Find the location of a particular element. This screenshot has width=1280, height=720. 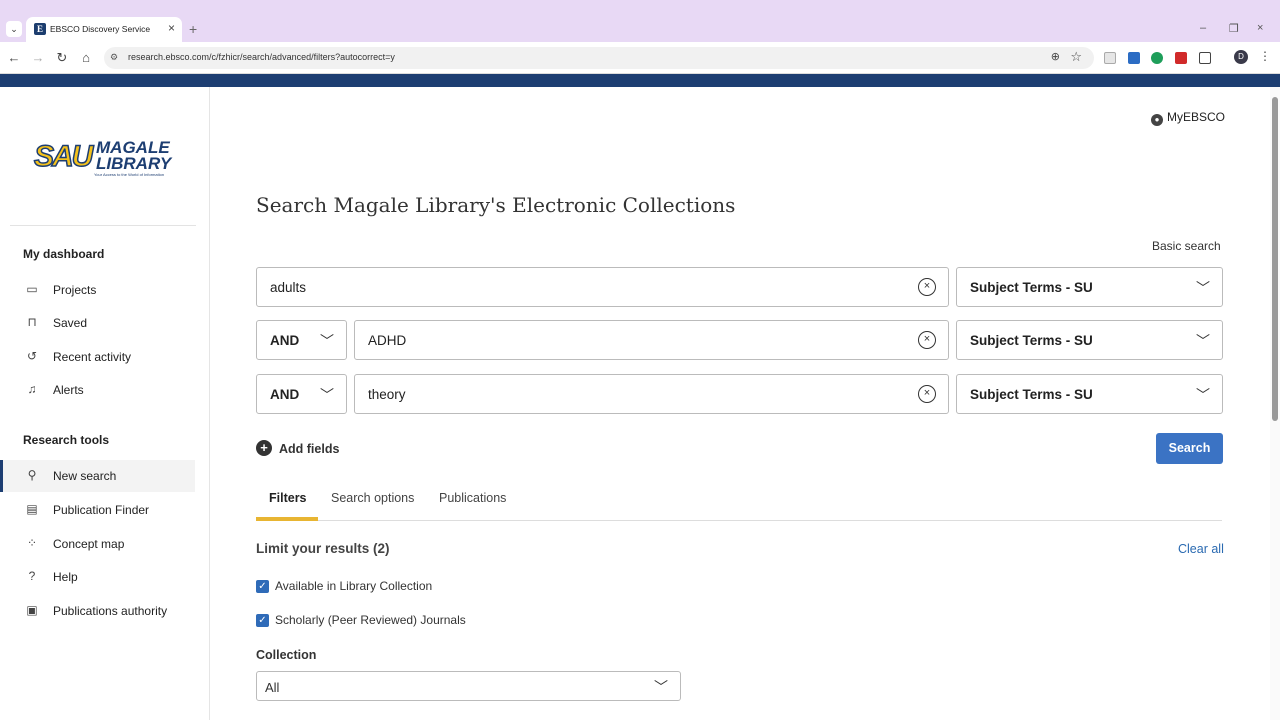

browser-tab: E EBSCO Discovery Service × is located at coordinates (104, 29).